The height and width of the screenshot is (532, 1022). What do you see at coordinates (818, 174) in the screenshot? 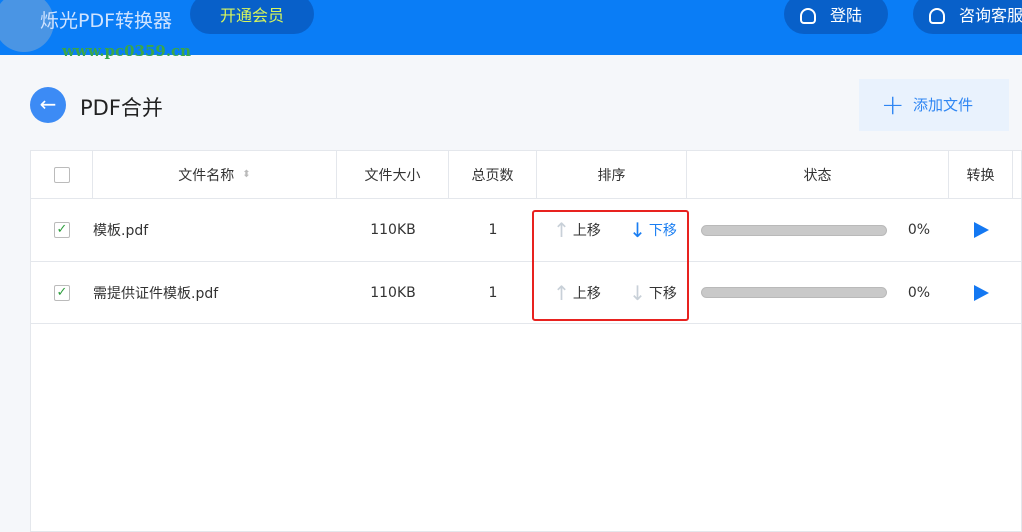
I see `header-status: 状态` at bounding box center [818, 174].